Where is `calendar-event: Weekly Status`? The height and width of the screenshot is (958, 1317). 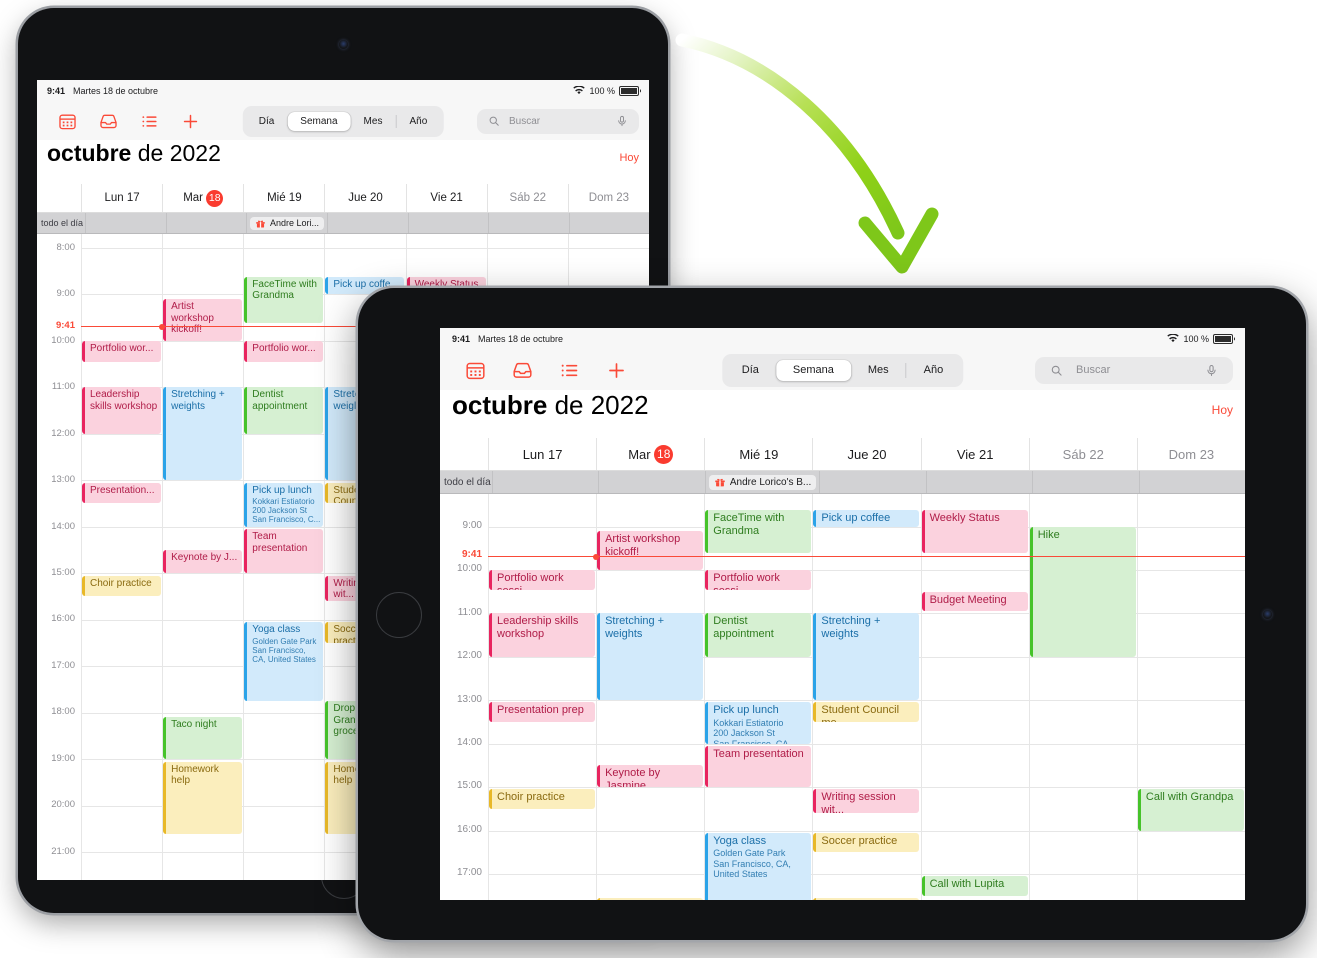 calendar-event: Weekly Status is located at coordinates (974, 532).